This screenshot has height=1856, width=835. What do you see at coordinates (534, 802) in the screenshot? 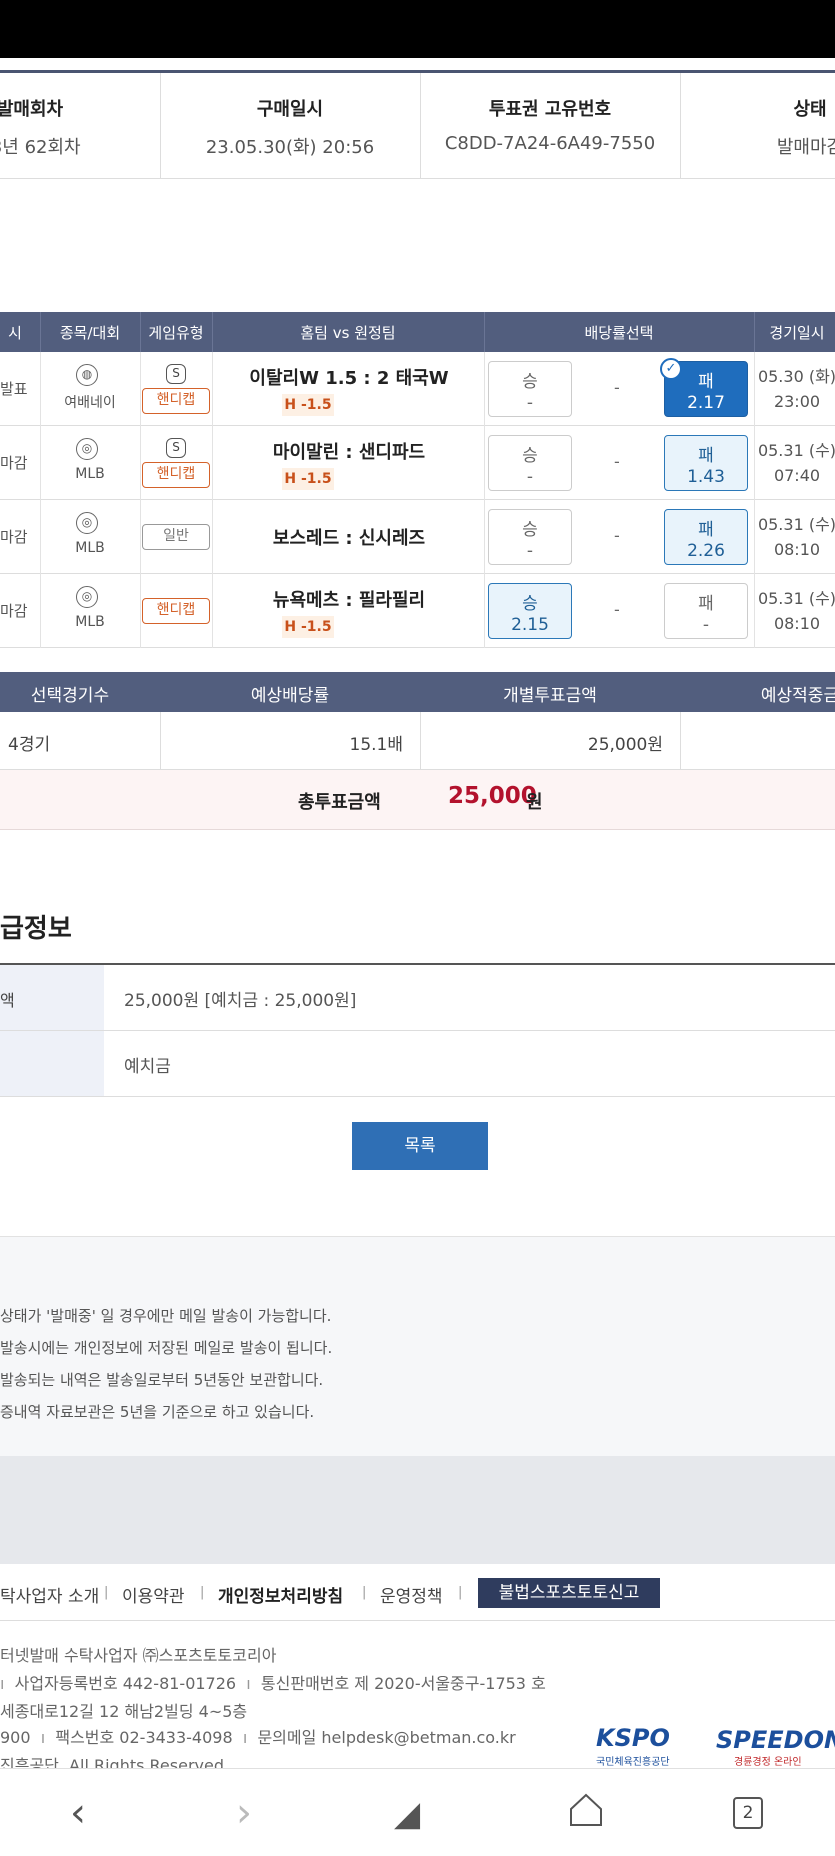
I see `total-unit: 원` at bounding box center [534, 802].